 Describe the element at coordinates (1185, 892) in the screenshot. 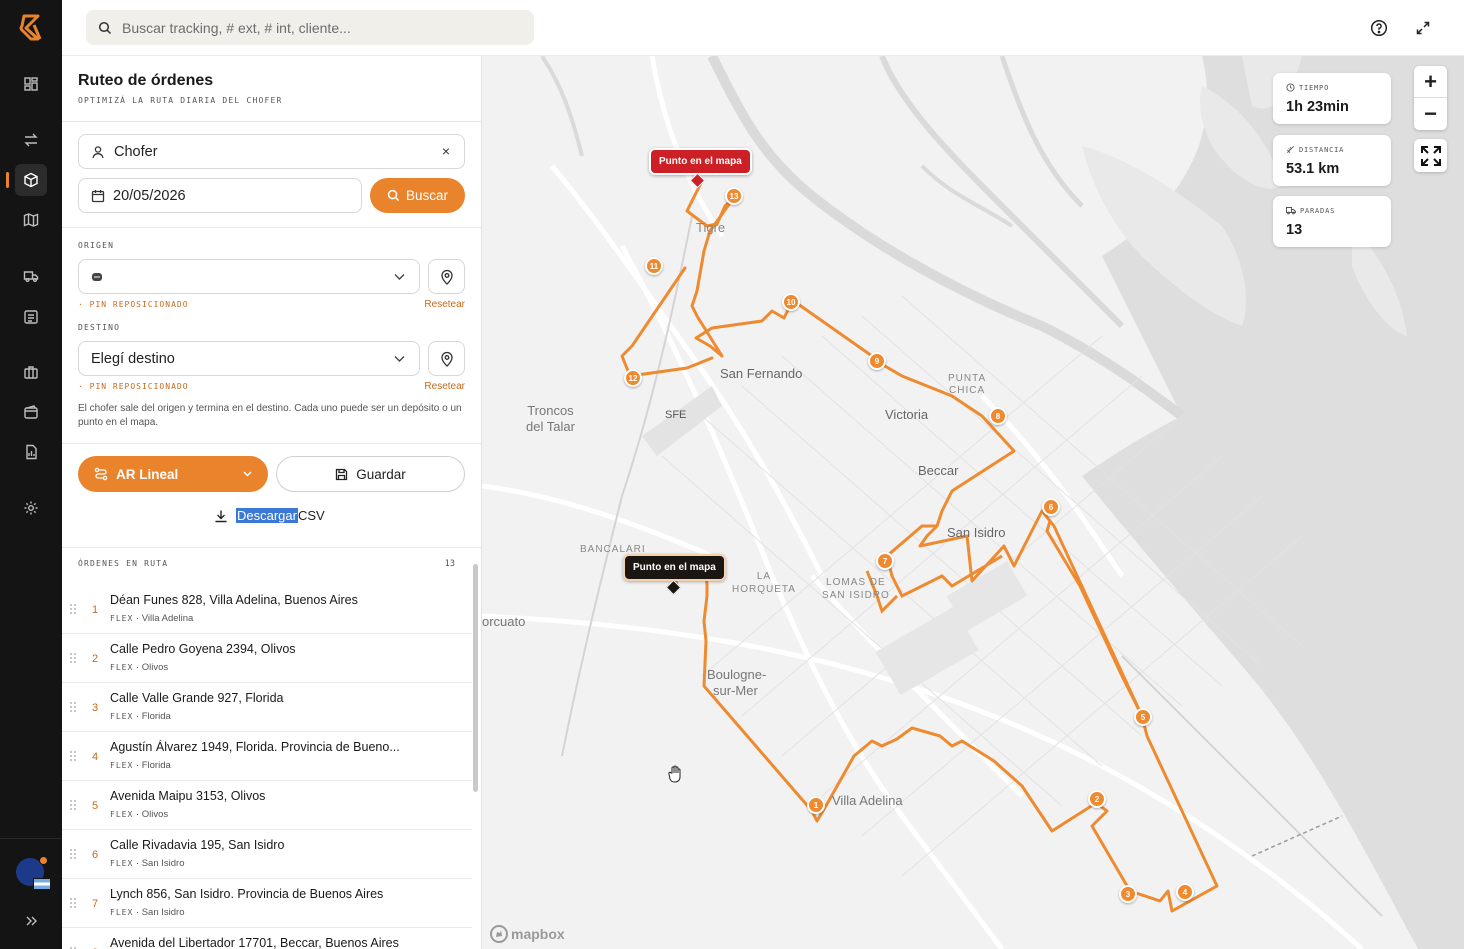

I see `route-stop-marker: 4` at that location.